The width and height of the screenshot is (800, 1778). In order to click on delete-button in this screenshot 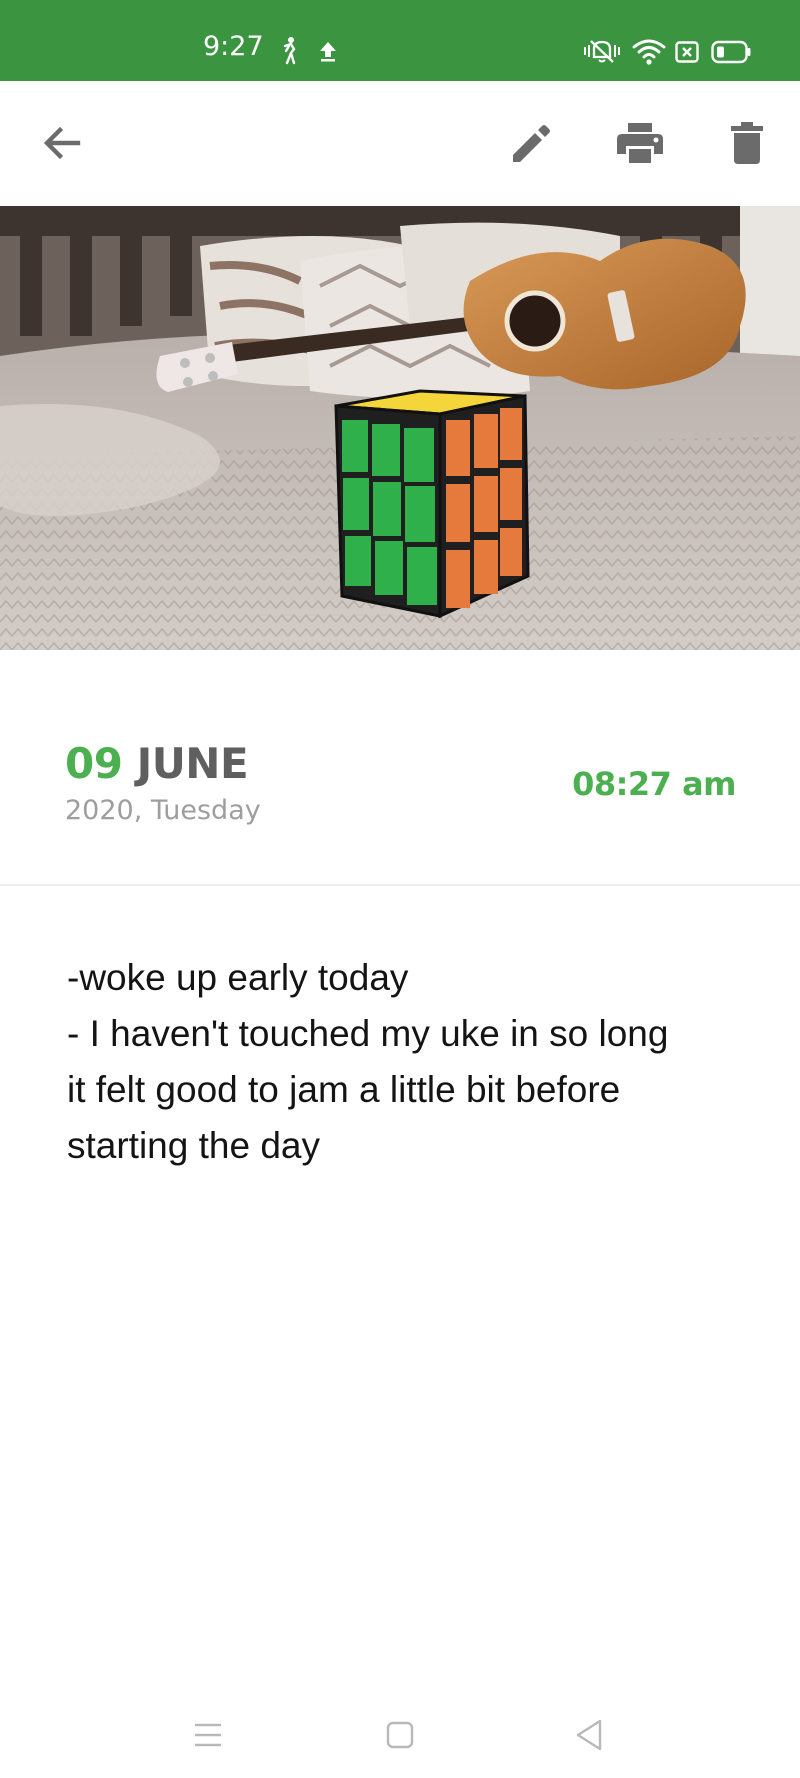, I will do `click(747, 143)`.